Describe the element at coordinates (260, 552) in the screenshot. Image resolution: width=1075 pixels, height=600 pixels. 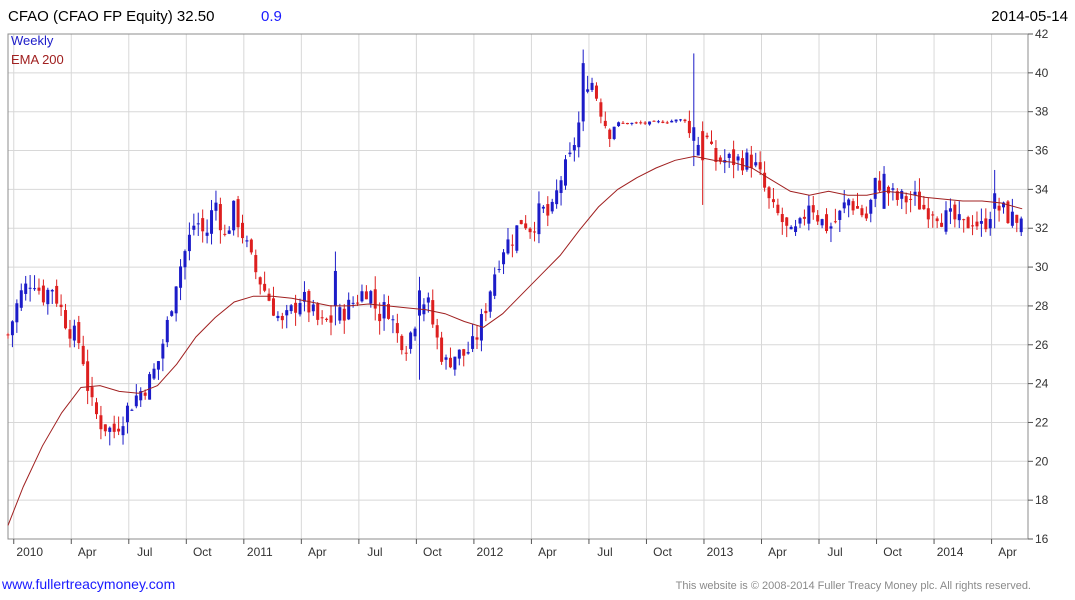
I see `x-tick-label: 2011` at that location.